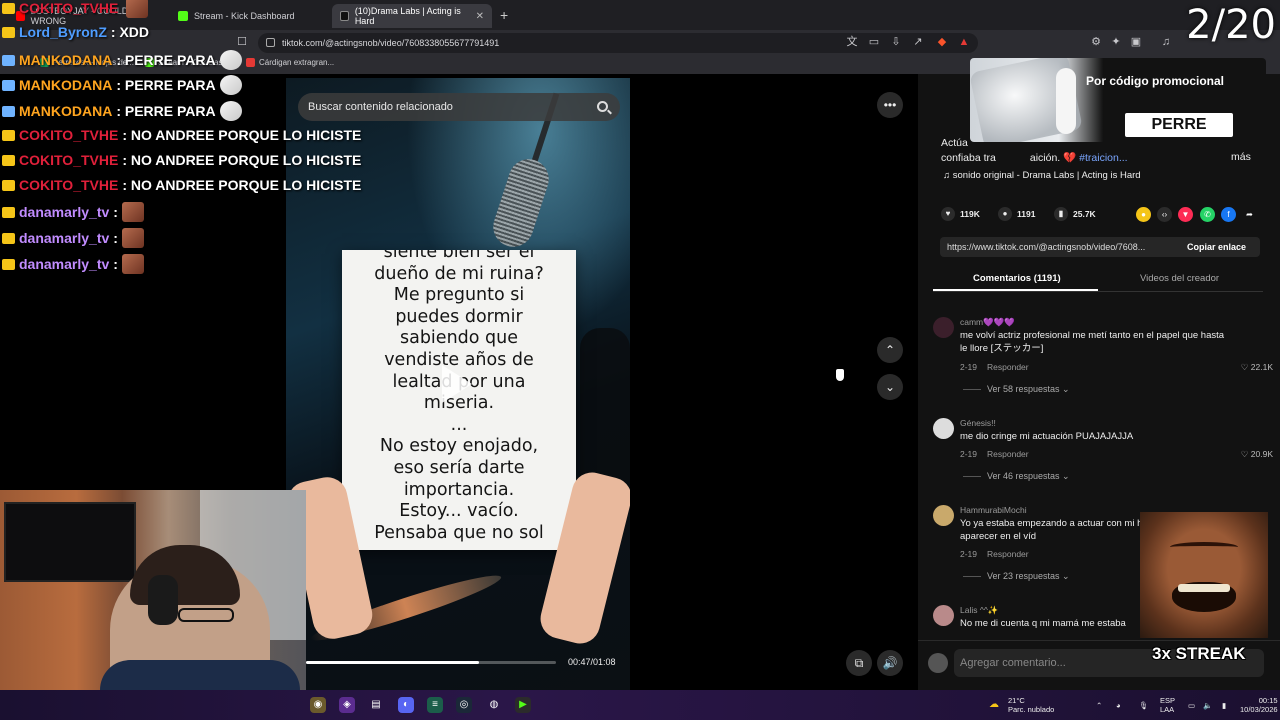 Image resolution: width=1280 pixels, height=720 pixels. Describe the element at coordinates (1016, 214) in the screenshot. I see `comment-button: ● 1191` at that location.